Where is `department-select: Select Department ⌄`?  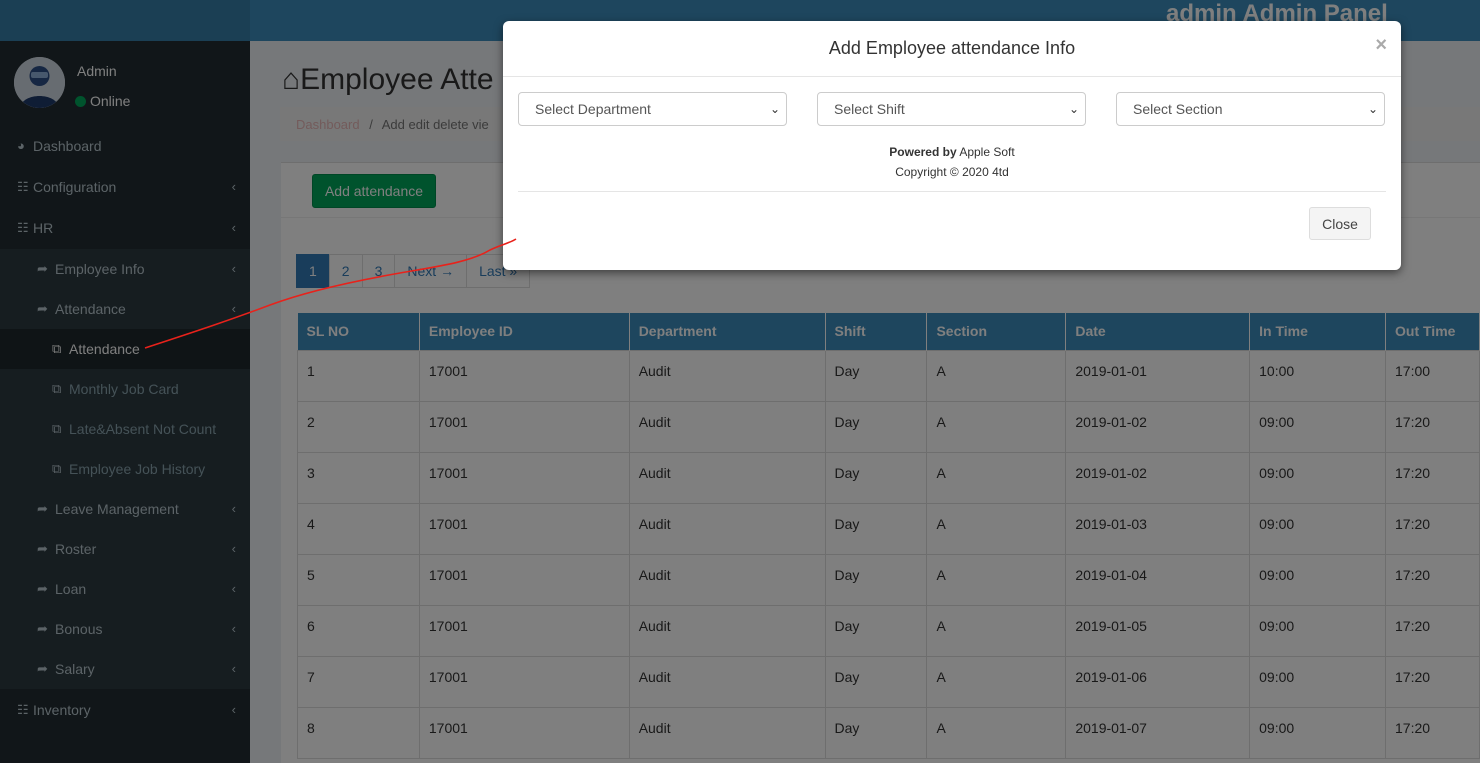 department-select: Select Department ⌄ is located at coordinates (652, 109).